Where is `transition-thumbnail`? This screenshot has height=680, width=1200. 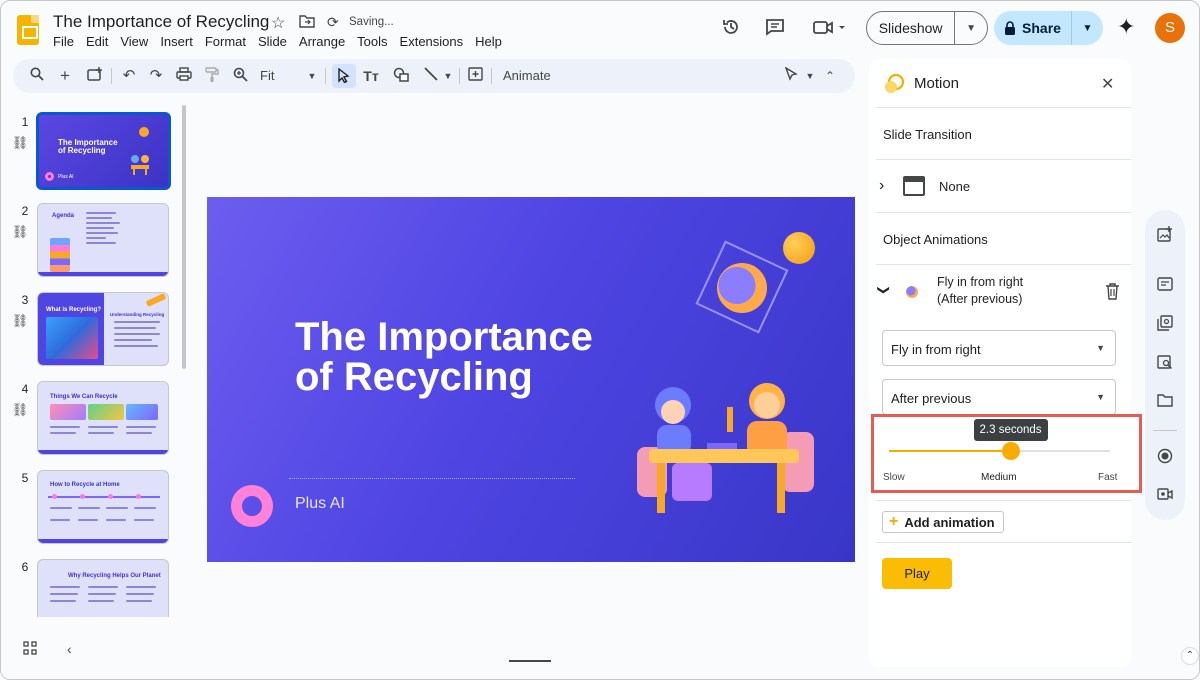 transition-thumbnail is located at coordinates (914, 186).